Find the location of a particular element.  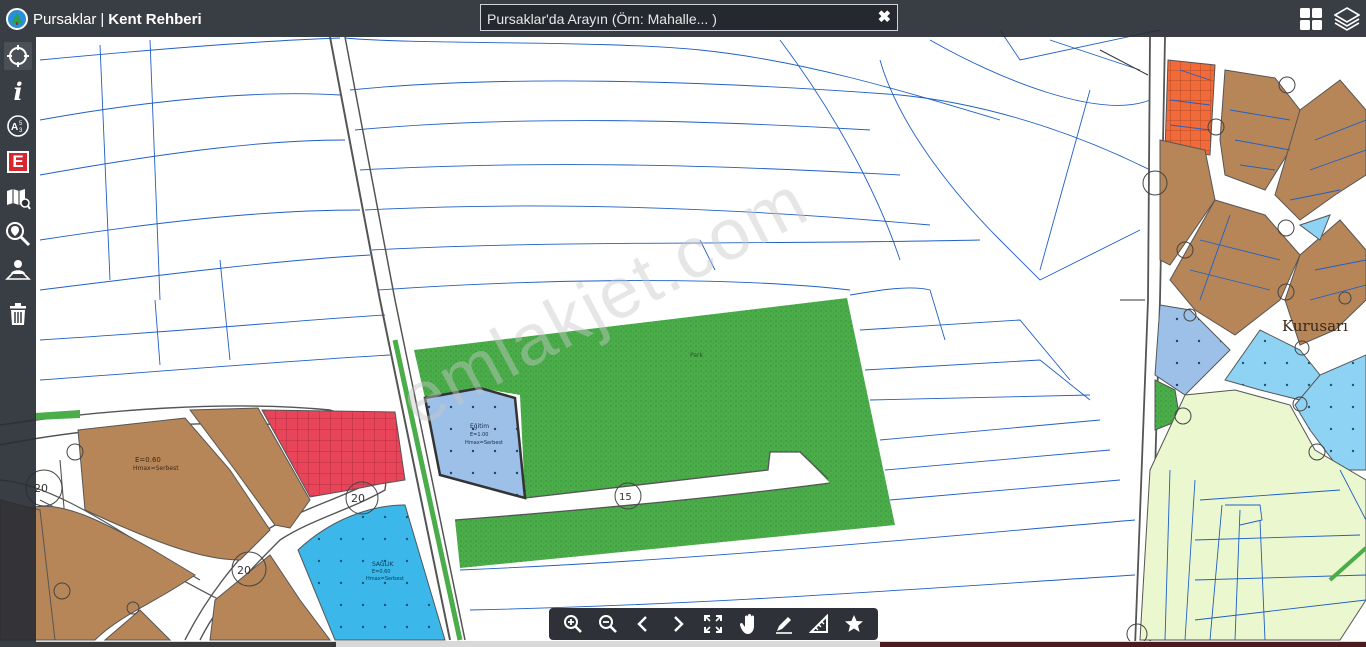

map-search-icon is located at coordinates (18, 198).